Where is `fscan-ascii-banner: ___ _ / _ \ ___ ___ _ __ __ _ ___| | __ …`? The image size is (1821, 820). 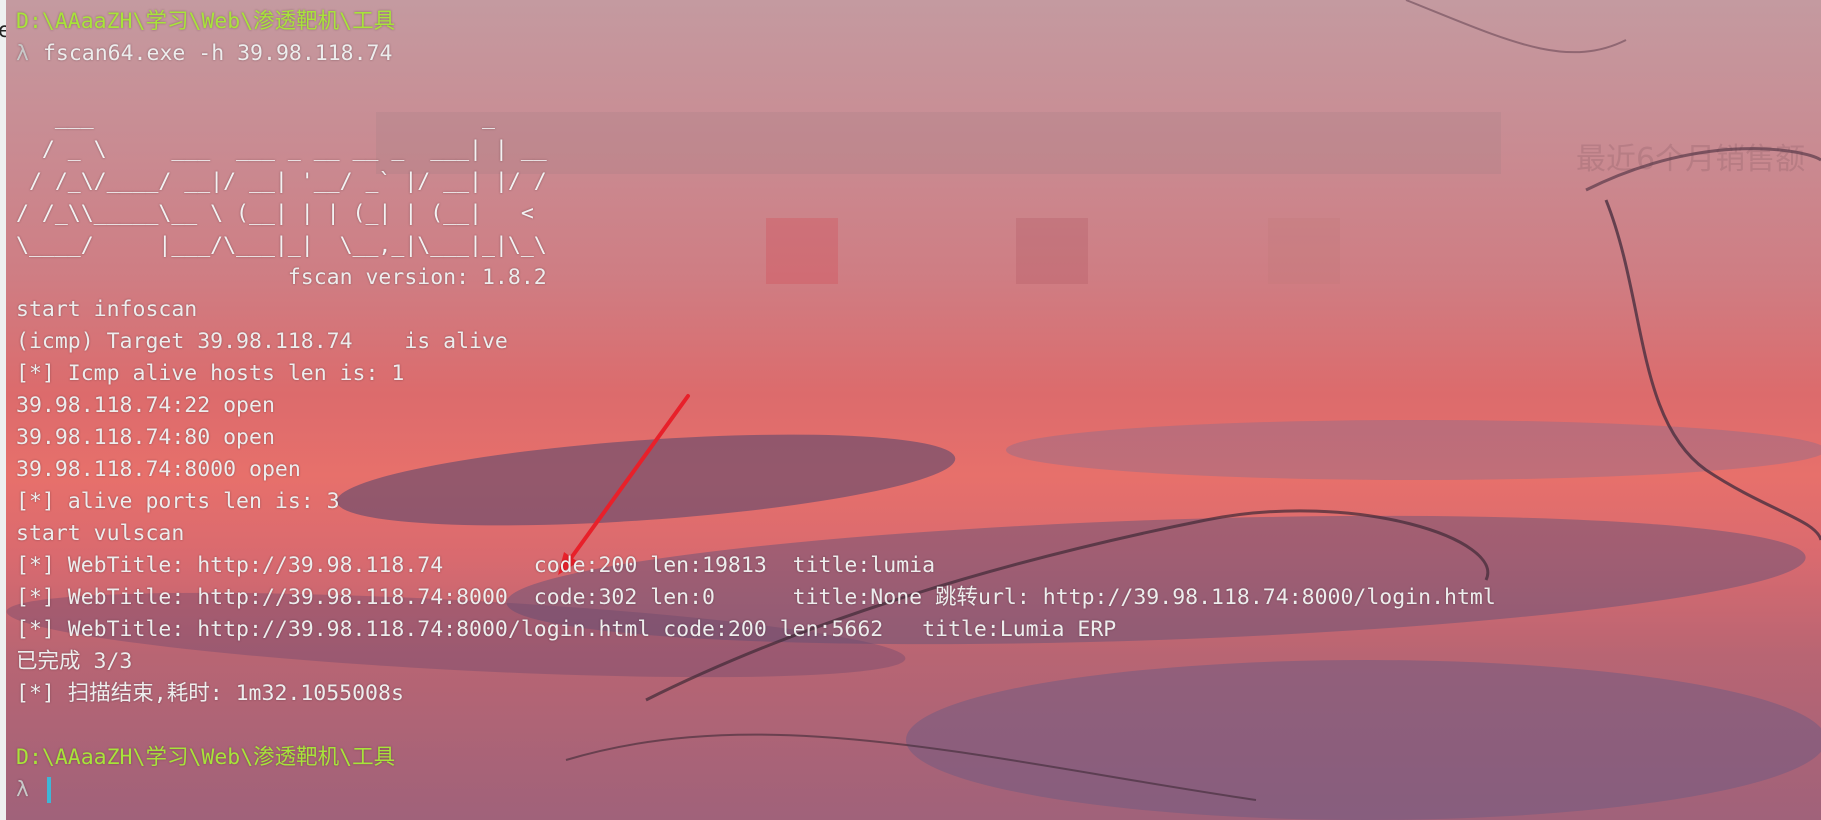 fscan-ascii-banner: ___ _ / _ \ ___ ___ _ __ __ _ ___| | __ … is located at coordinates (281, 181).